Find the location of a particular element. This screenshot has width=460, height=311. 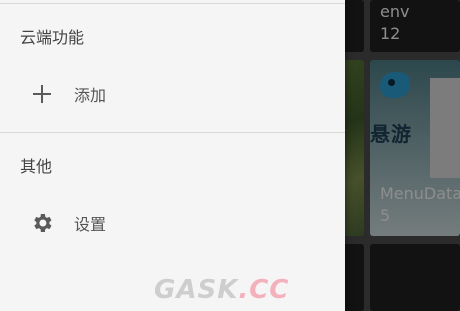

section-header-other: 其他 is located at coordinates (36, 166).